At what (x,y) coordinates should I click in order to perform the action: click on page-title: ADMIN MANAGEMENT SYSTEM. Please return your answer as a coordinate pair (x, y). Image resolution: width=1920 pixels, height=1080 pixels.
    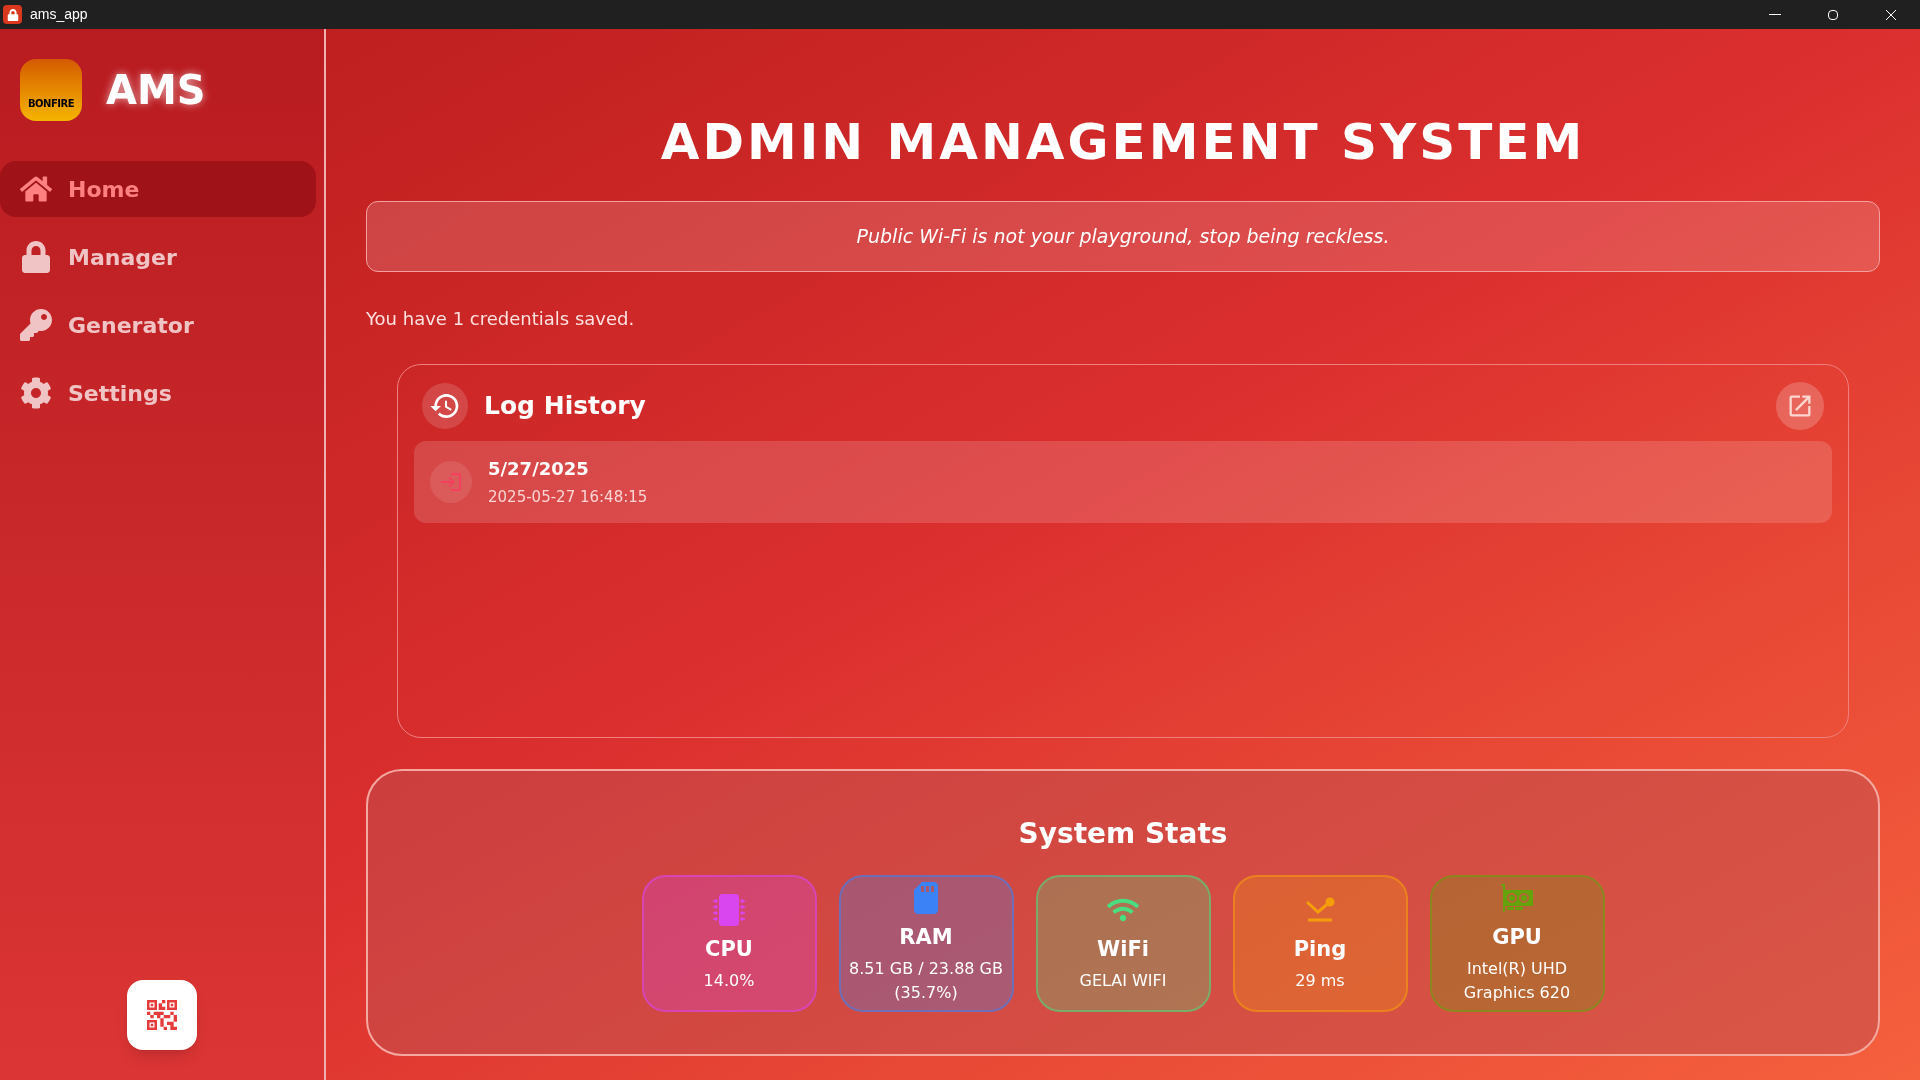
    Looking at the image, I should click on (1123, 142).